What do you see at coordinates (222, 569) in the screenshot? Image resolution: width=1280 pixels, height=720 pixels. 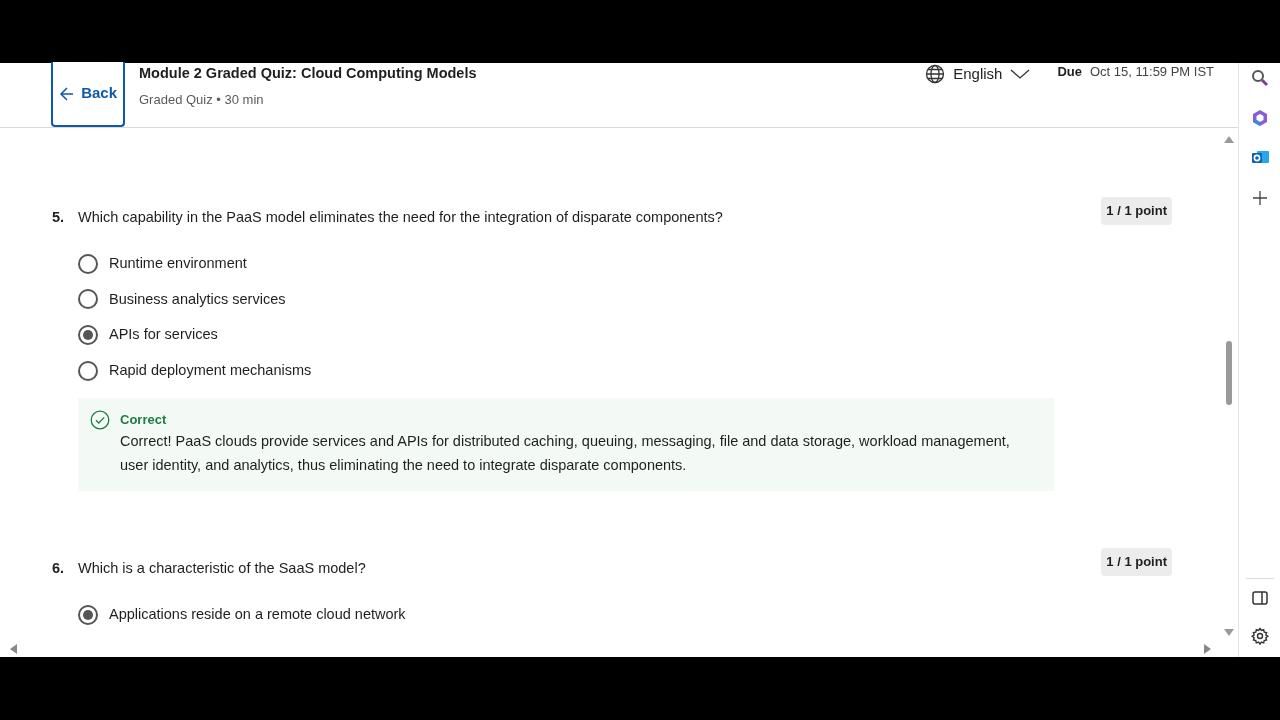 I see `question-text: Which is a characteristic of the SaaS model?` at bounding box center [222, 569].